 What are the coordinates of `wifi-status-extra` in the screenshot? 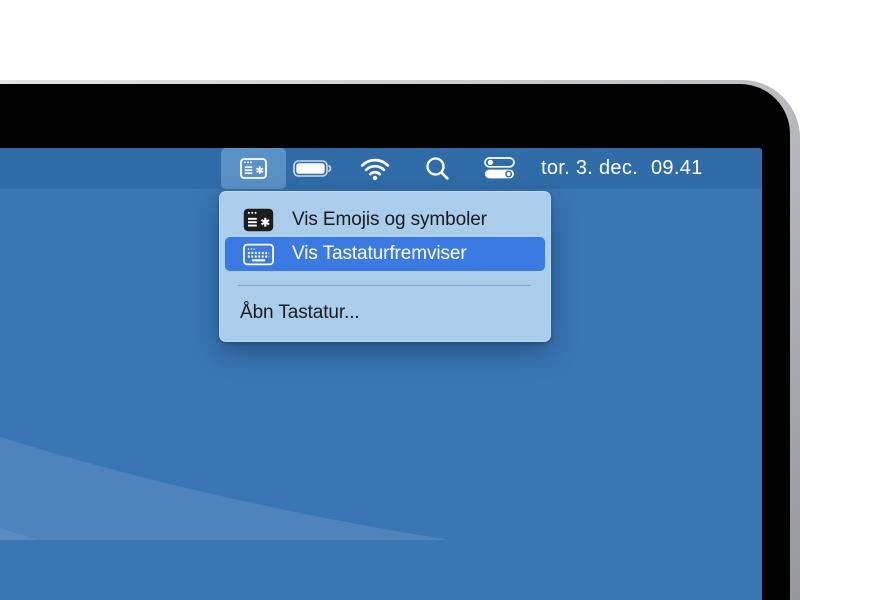 It's located at (375, 168).